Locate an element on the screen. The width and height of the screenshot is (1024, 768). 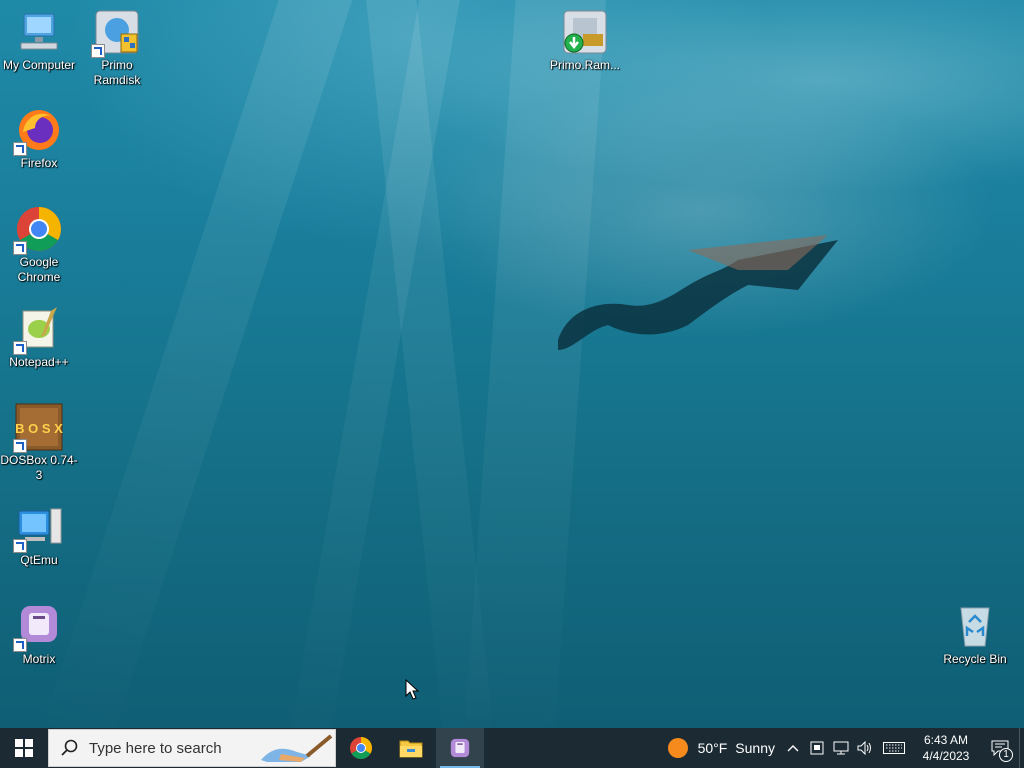
desktop-icon-my-computer: My Computer is located at coordinates (39, 40).